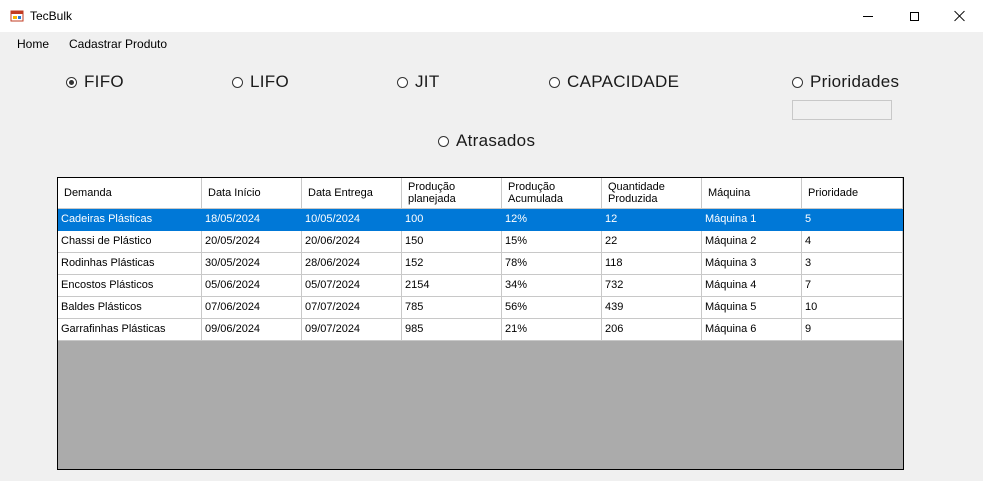 The height and width of the screenshot is (481, 983). I want to click on cell-demanda: Chassi de Plástico, so click(130, 242).